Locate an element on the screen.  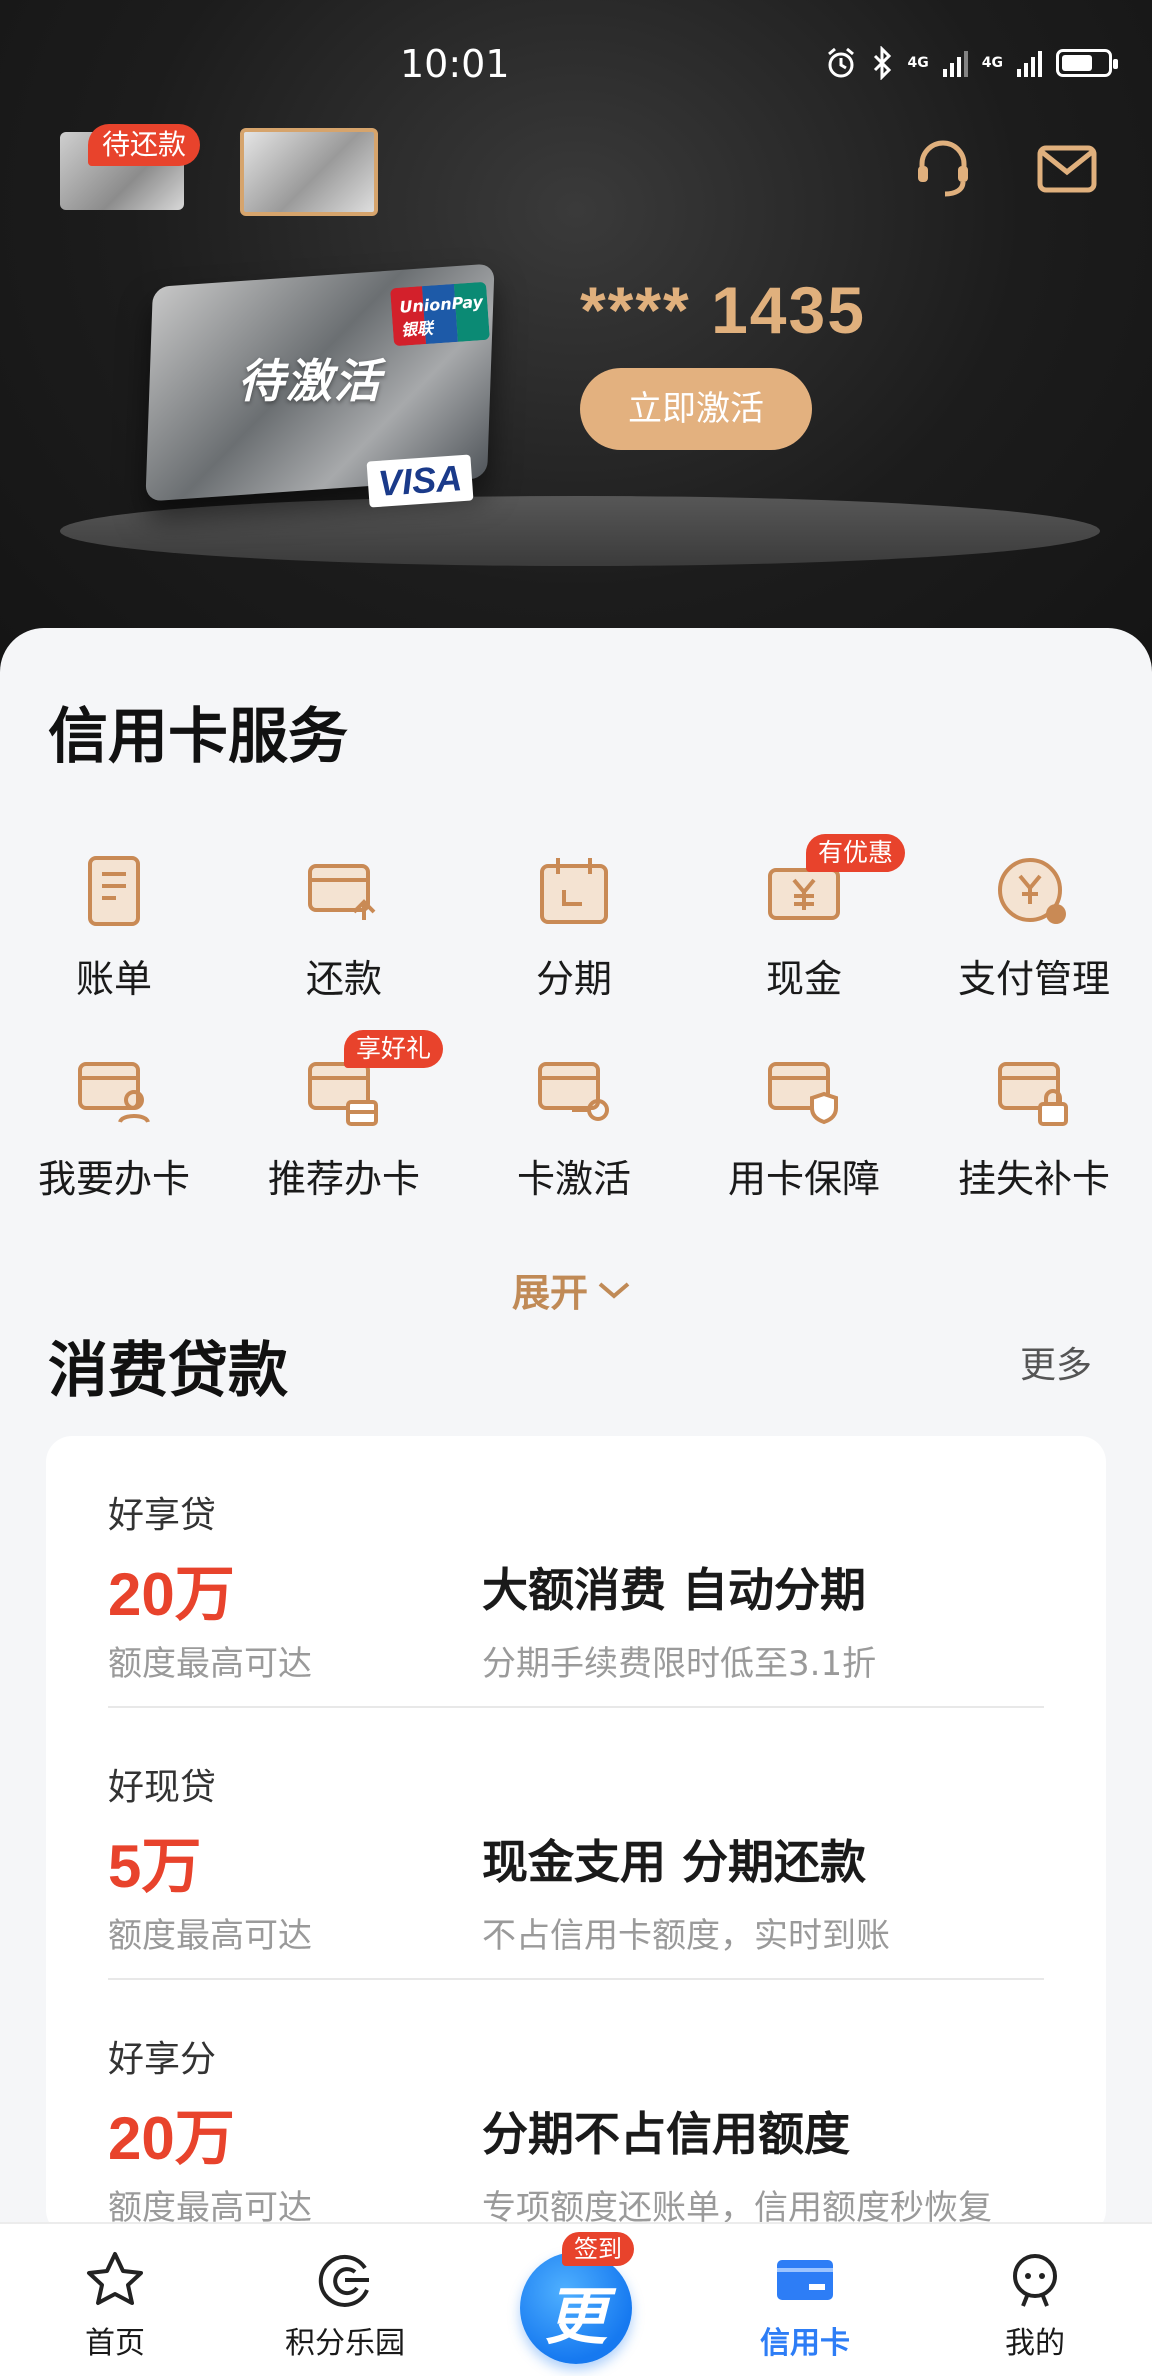
service-repay: 还款 is located at coordinates (344, 926).